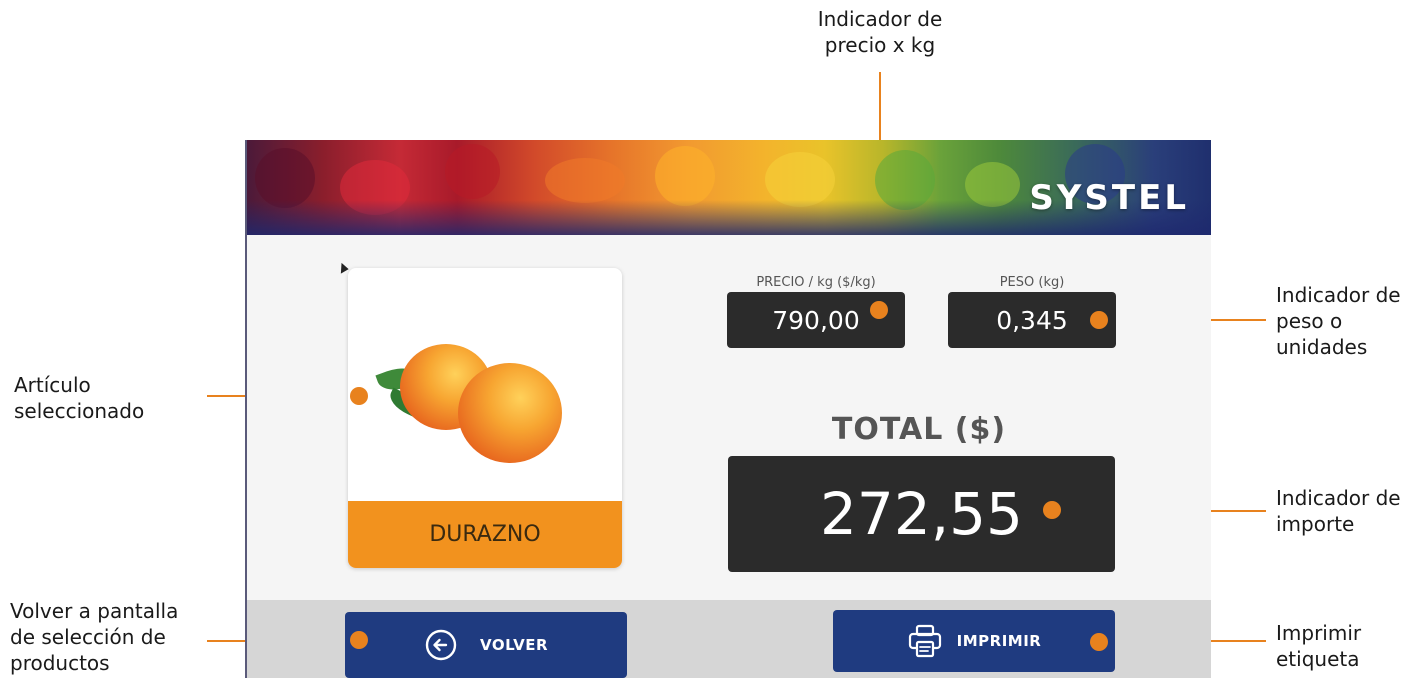 The image size is (1426, 678). What do you see at coordinates (441, 645) in the screenshot?
I see `arrow-left-circle-icon` at bounding box center [441, 645].